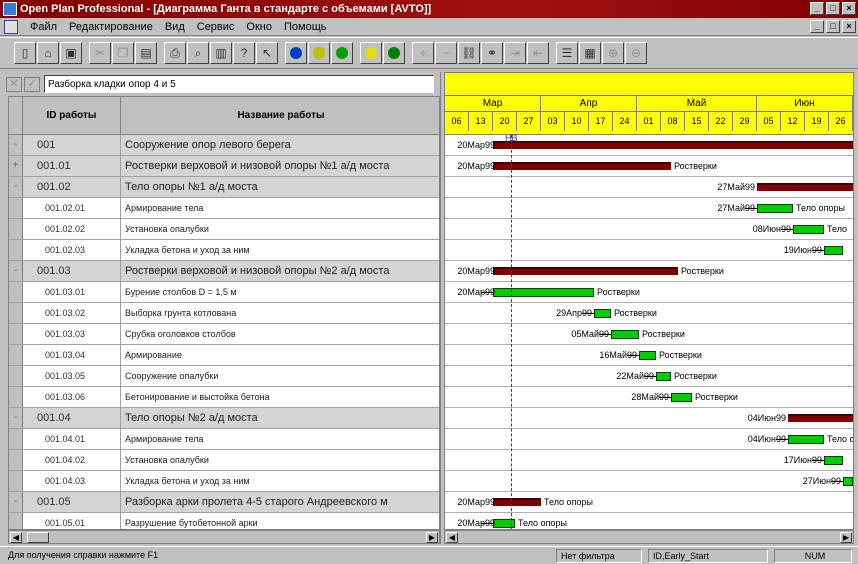 The image size is (858, 564). What do you see at coordinates (72, 313) in the screenshot?
I see `task-id-cell: 001.03.02` at bounding box center [72, 313].